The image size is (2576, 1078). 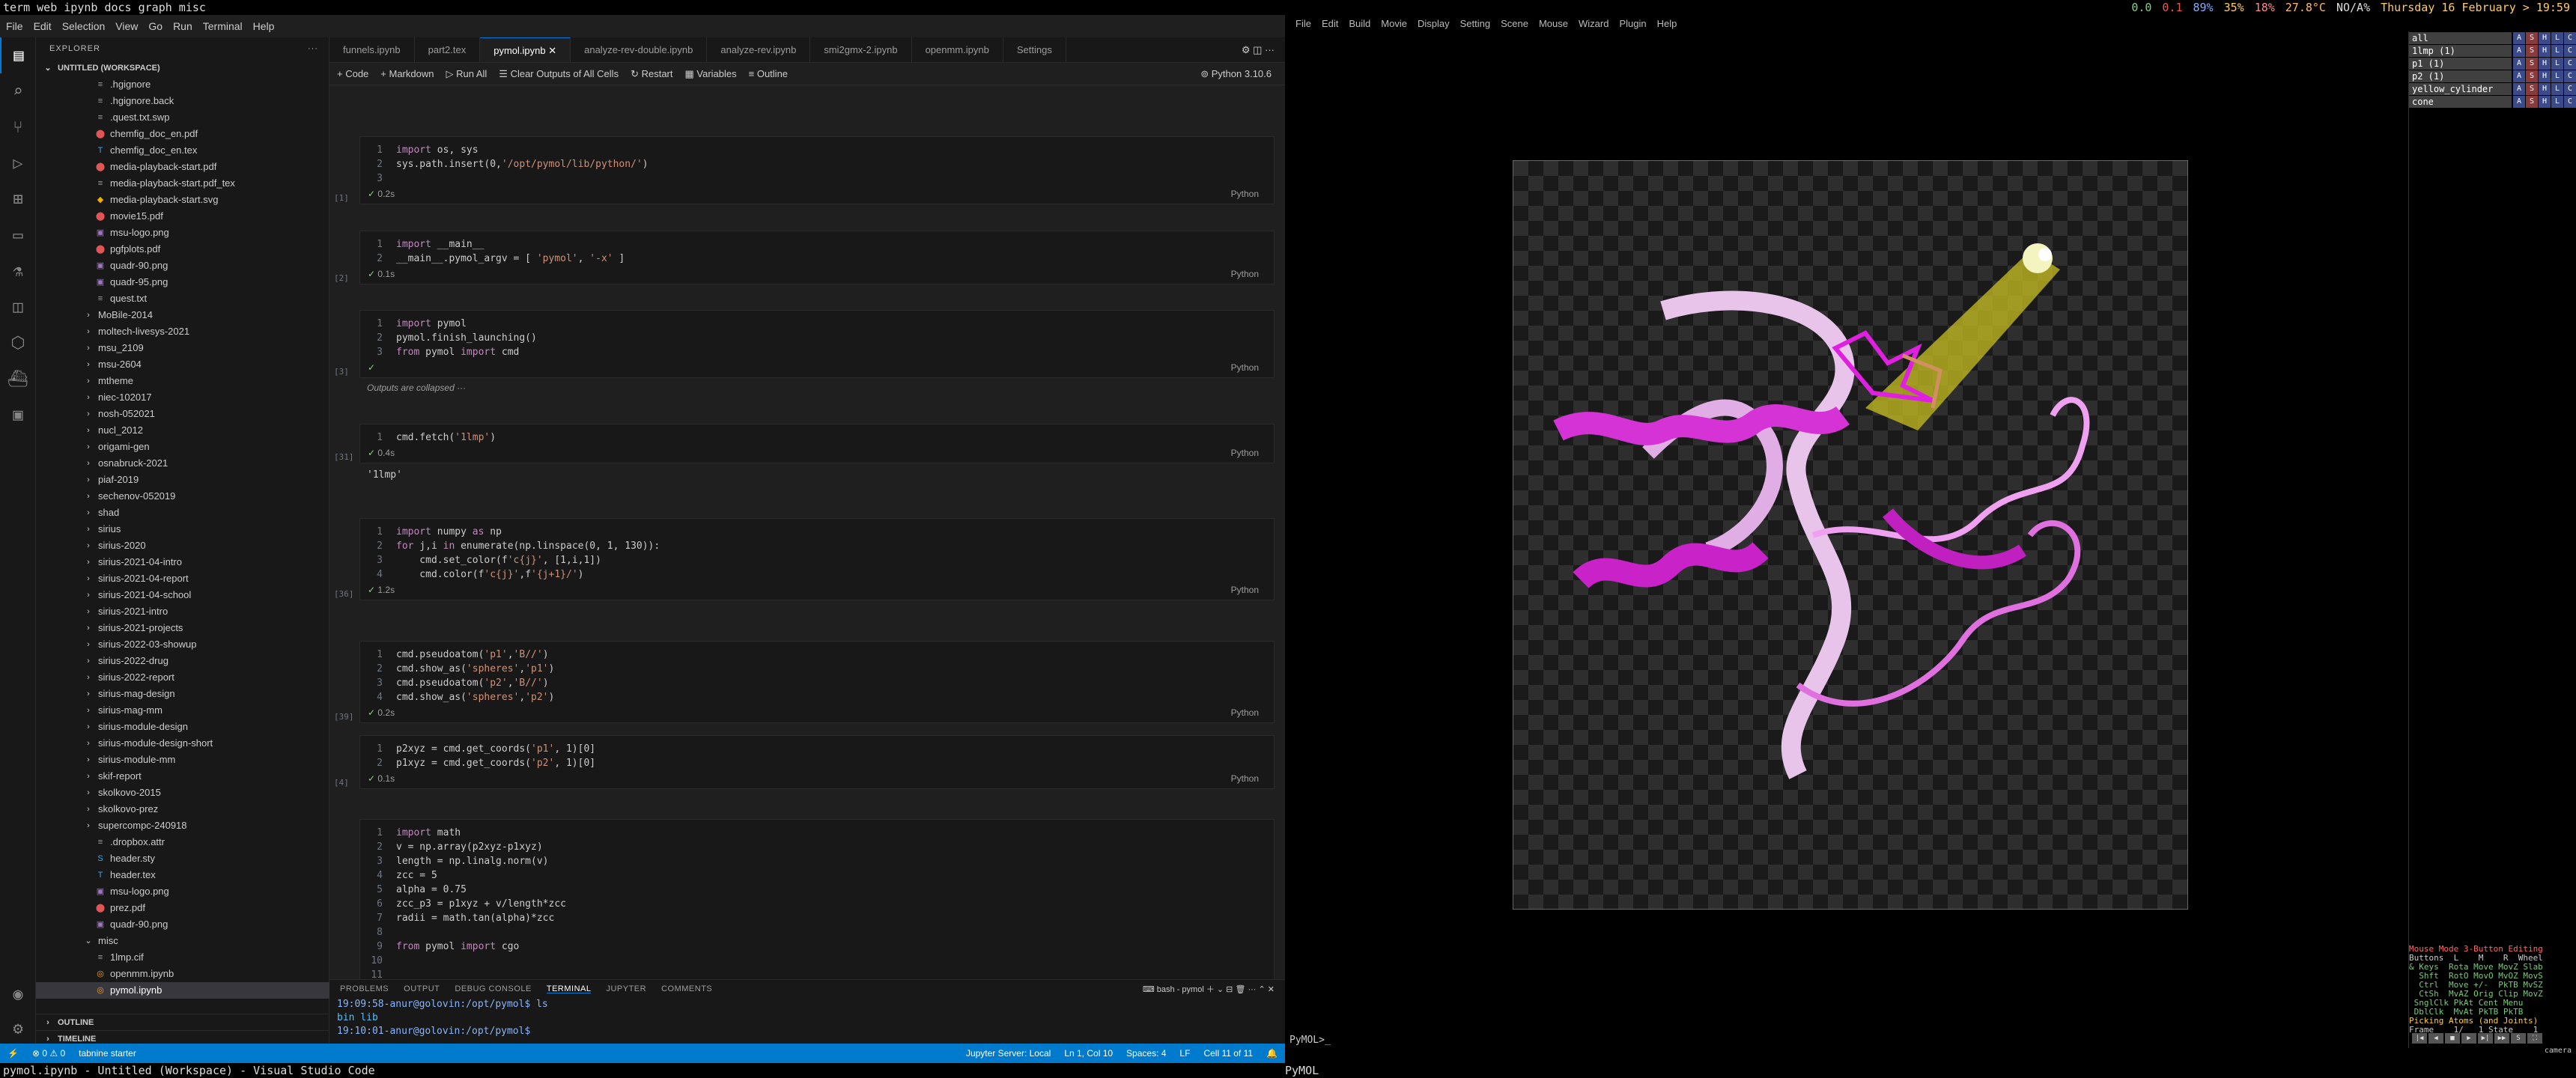 I want to click on fullscreen-icon: ⛶, so click(x=2534, y=1038).